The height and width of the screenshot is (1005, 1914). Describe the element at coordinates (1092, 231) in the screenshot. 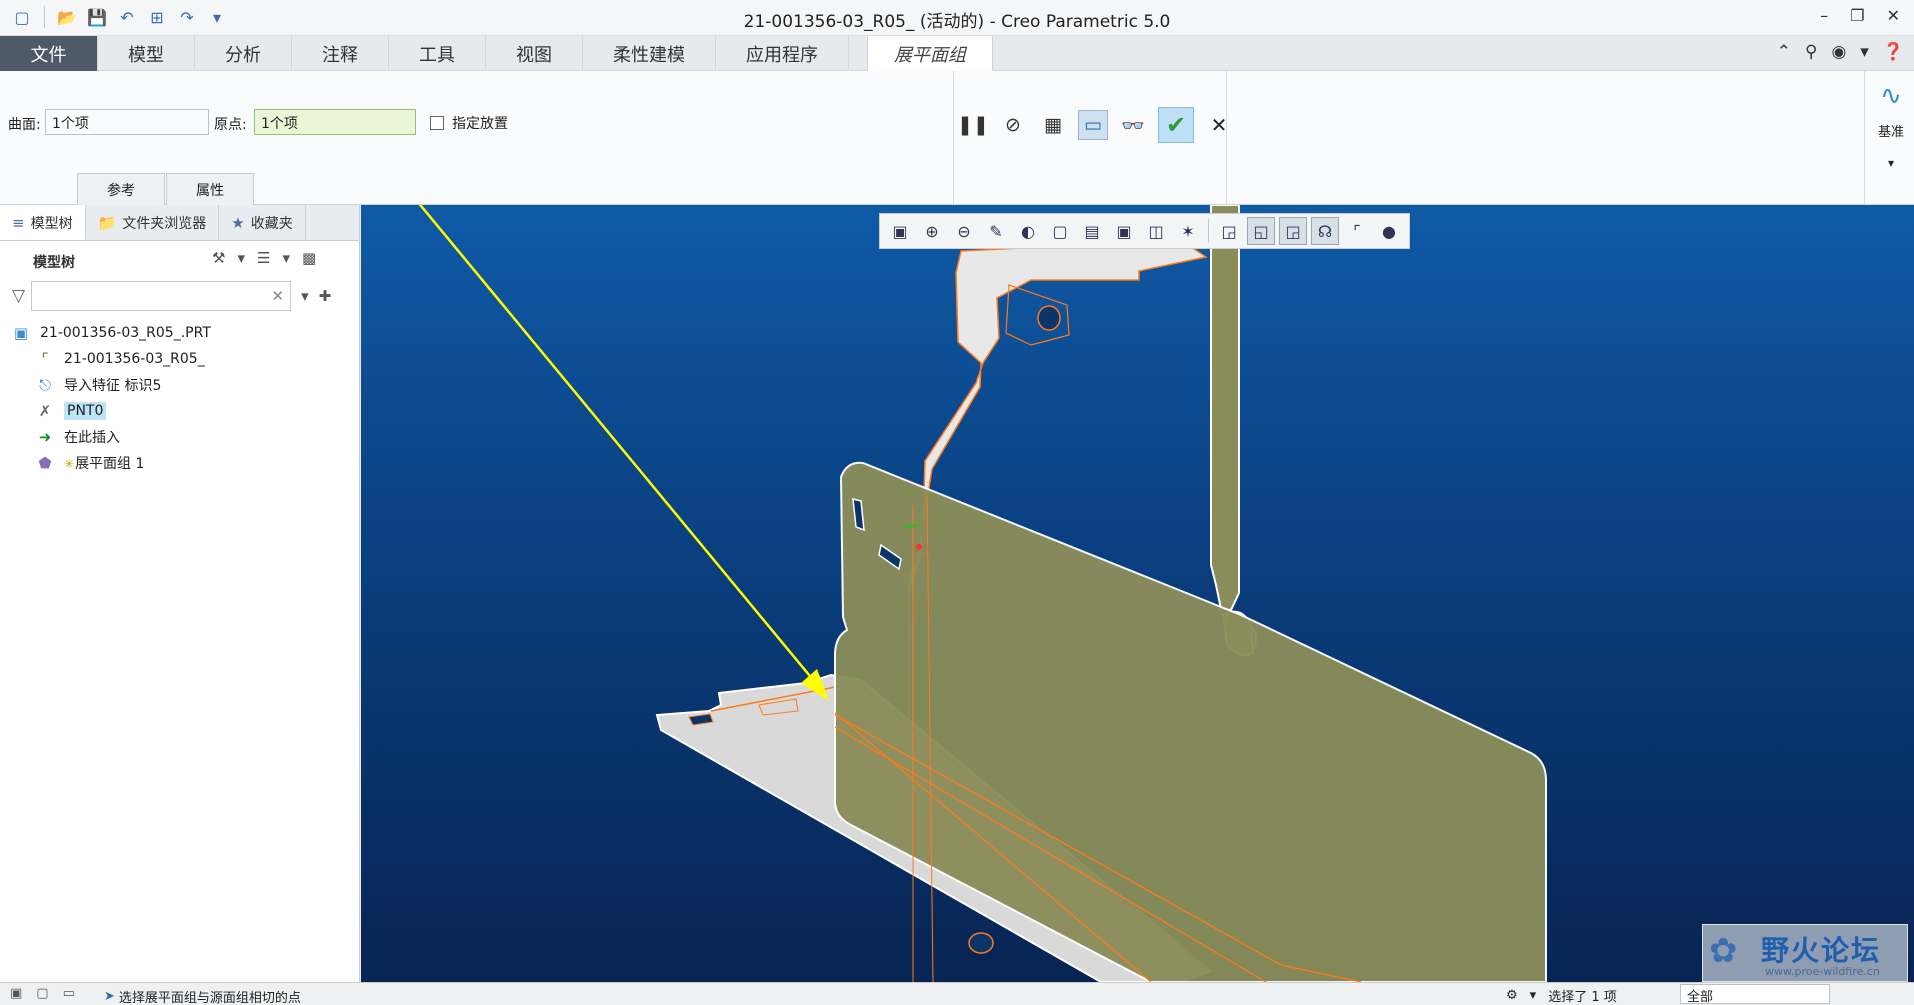

I see `view-manager-icon: ▤` at that location.